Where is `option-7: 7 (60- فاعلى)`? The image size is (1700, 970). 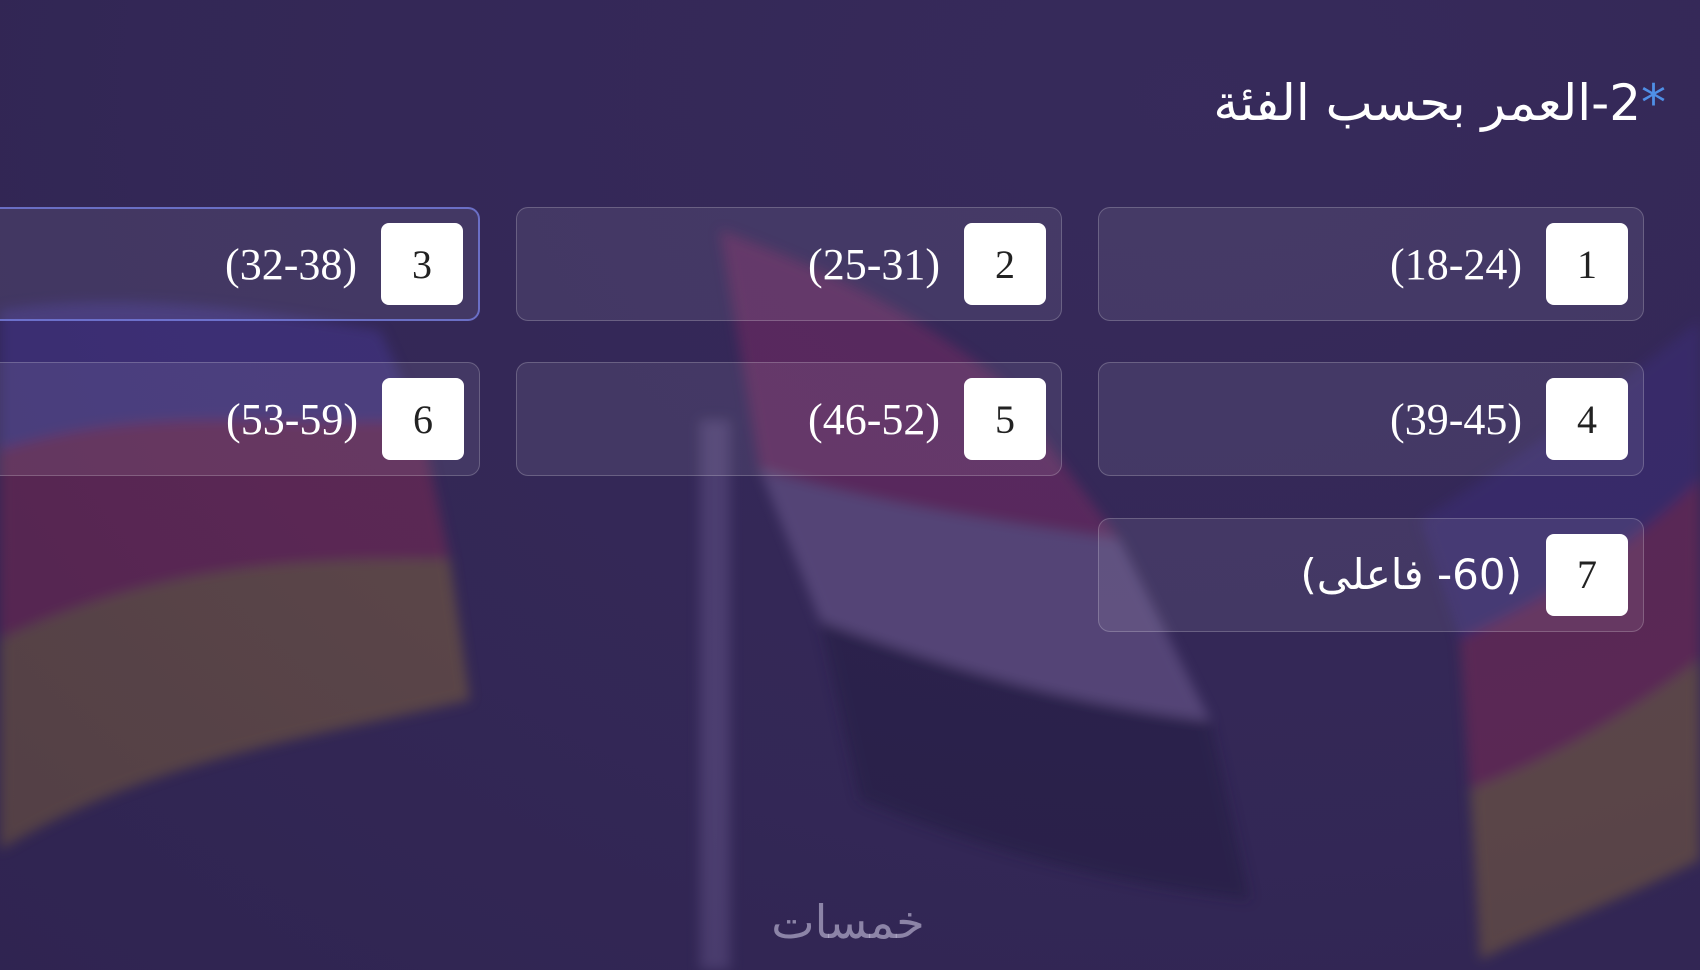 option-7: 7 (60- فاعلى) is located at coordinates (1371, 574).